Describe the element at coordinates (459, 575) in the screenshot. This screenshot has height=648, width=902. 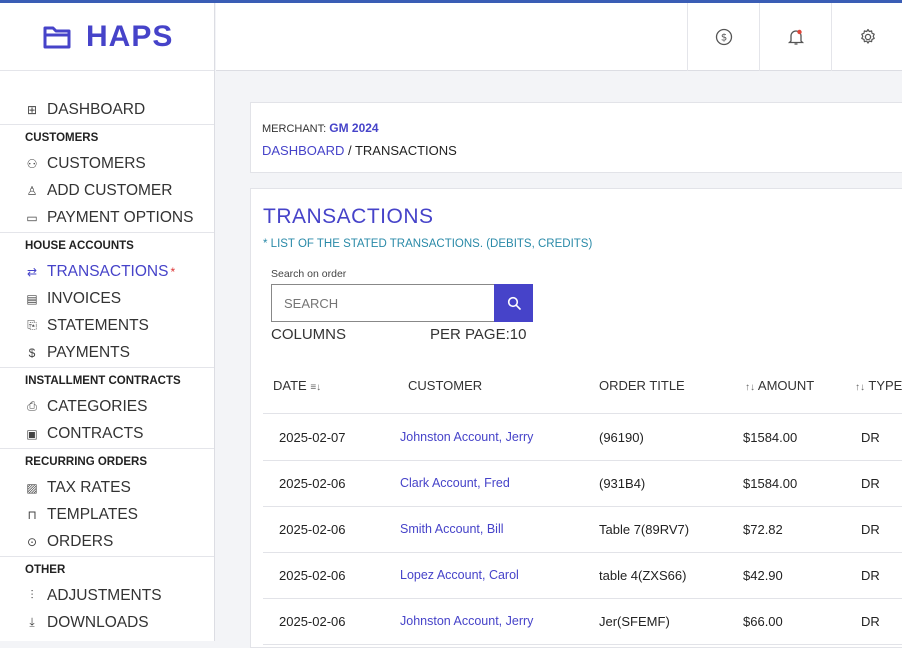
I see `cell-customer: Lopez Account, Carol` at that location.